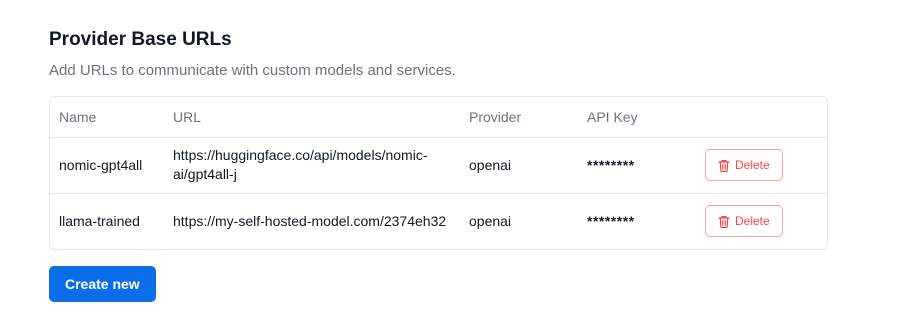  I want to click on table-header-row: Name URL Provider API Key, so click(438, 117).